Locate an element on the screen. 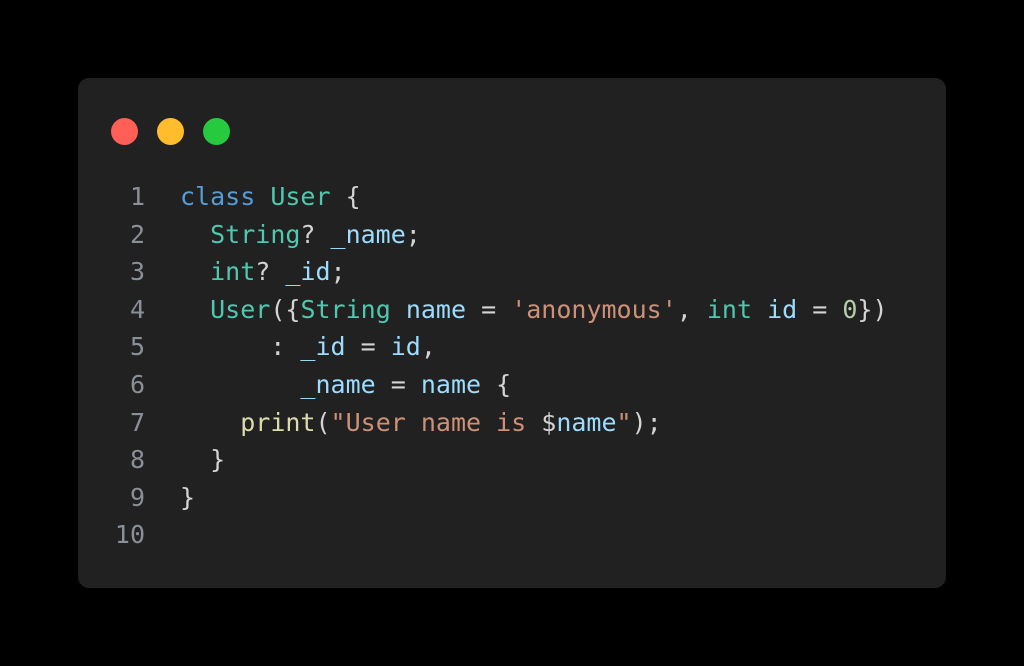 The height and width of the screenshot is (666, 1024). code-token-punct: ( is located at coordinates (323, 422).